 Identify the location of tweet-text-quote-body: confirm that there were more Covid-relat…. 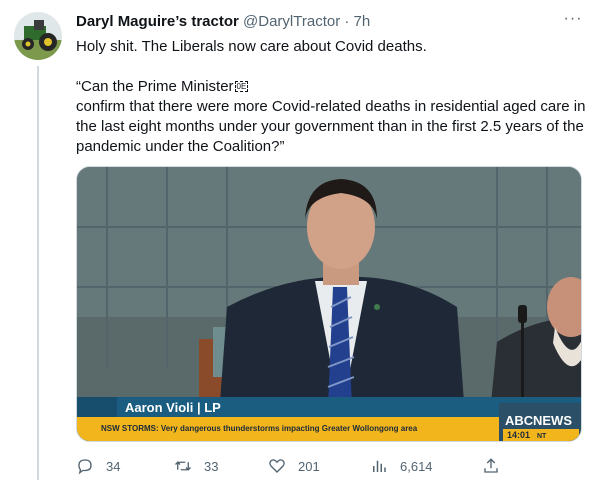
(331, 126).